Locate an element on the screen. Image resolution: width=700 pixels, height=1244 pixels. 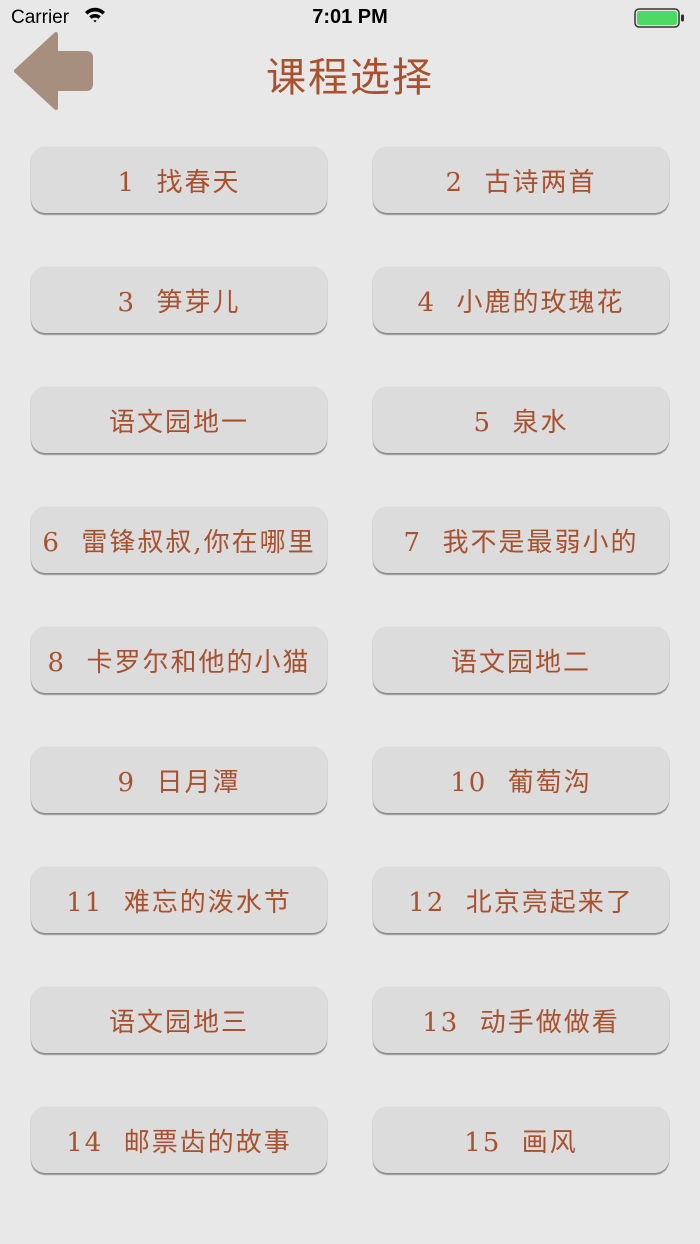
lesson-button: 8 卡罗尔和他的小猫 is located at coordinates (179, 660).